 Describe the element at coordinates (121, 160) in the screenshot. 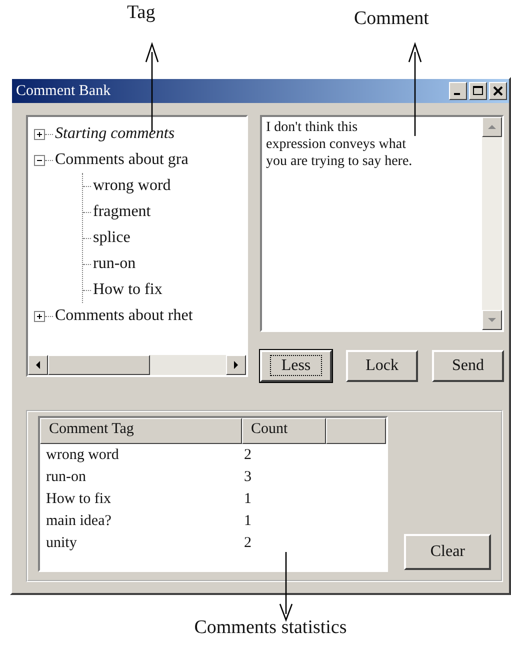

I see `tree-item: Comments about gra` at that location.